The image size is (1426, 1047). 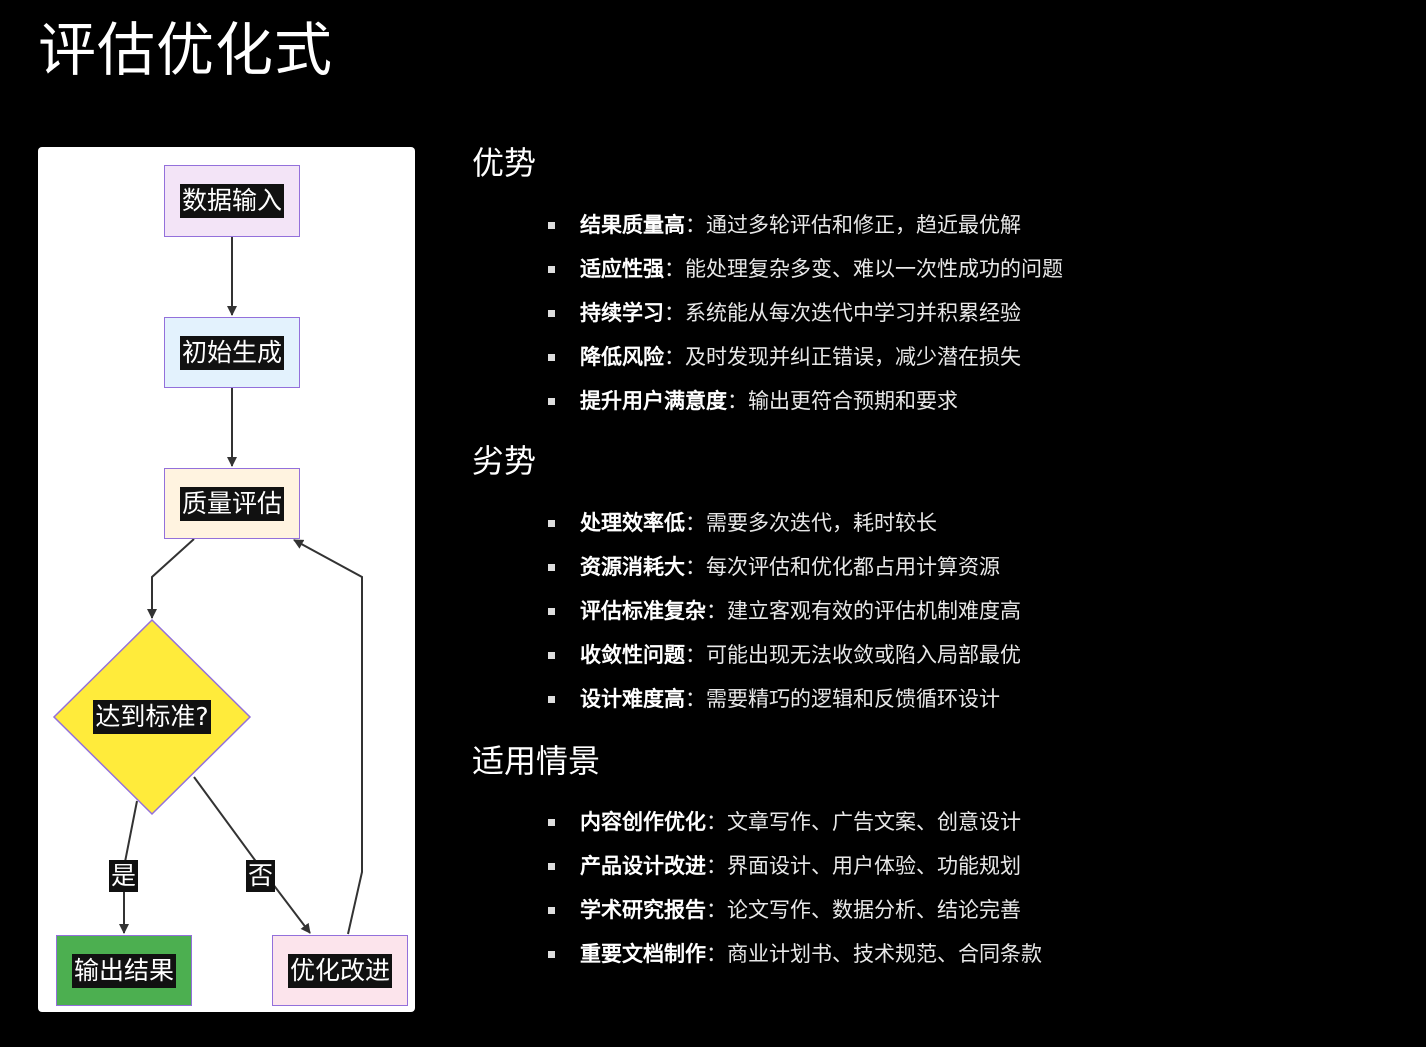 What do you see at coordinates (632, 225) in the screenshot?
I see `list-item-key: 结果质量高` at bounding box center [632, 225].